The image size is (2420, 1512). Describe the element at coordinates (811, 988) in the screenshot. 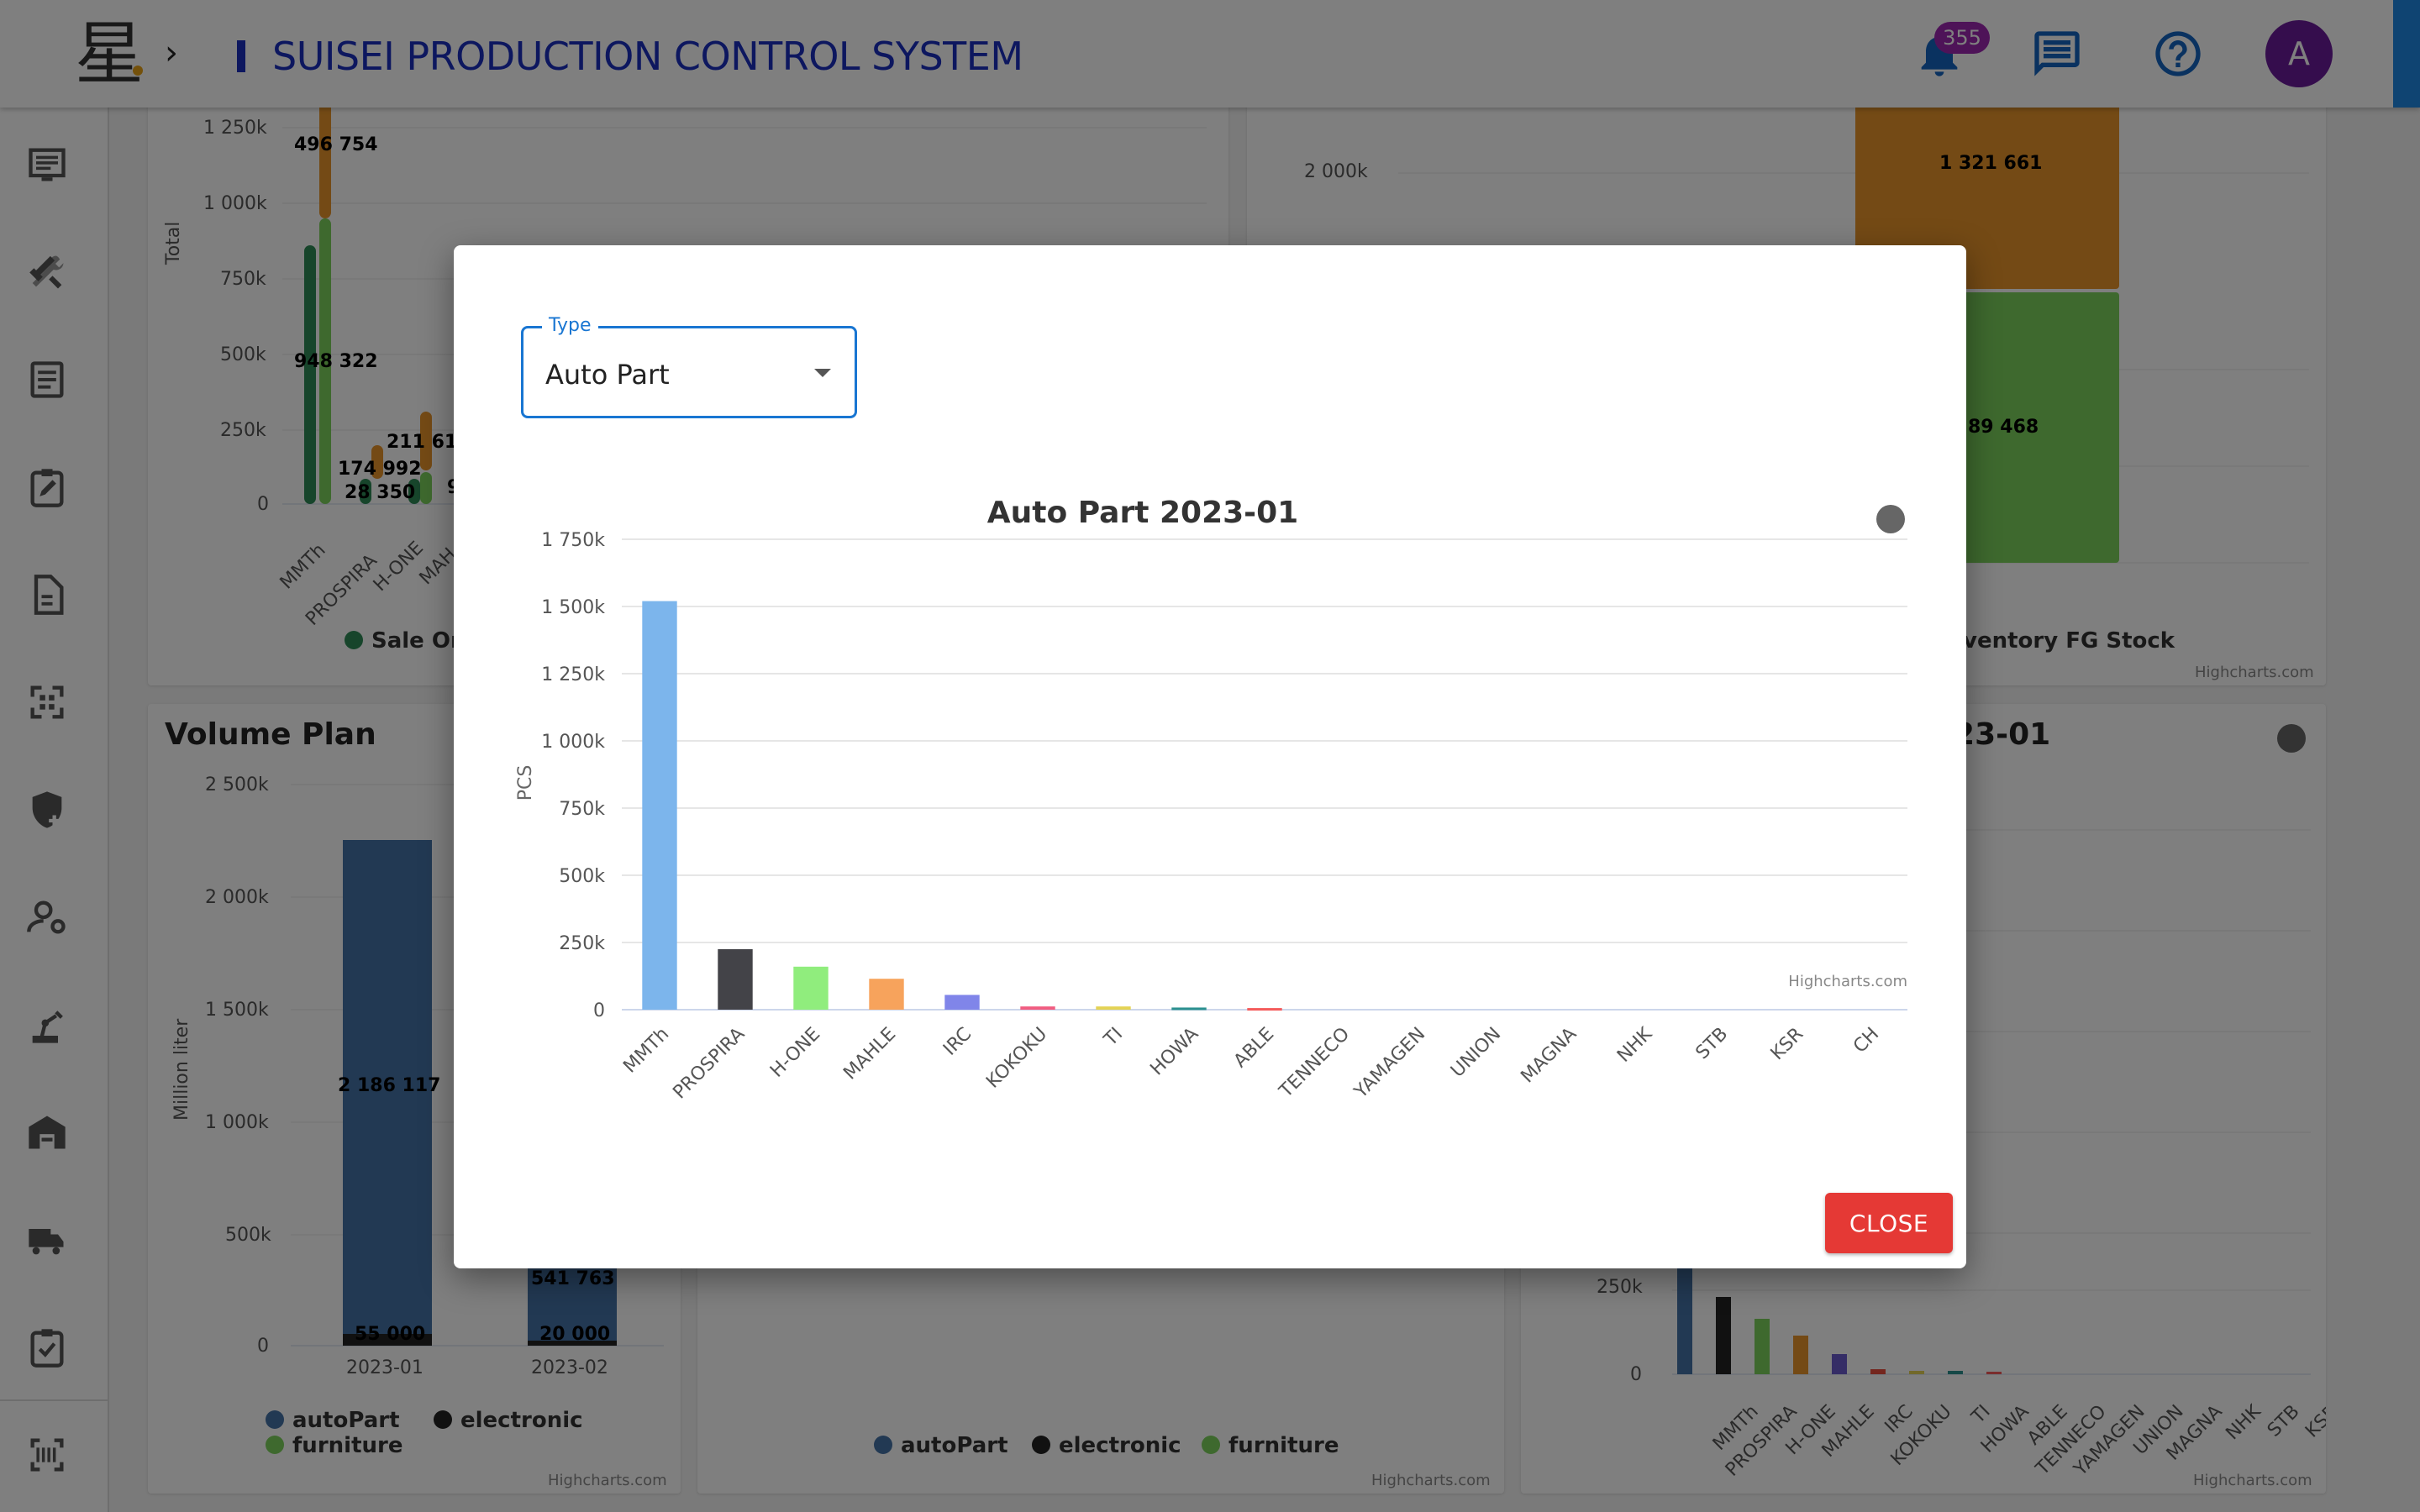

I see `bar-h-one` at that location.